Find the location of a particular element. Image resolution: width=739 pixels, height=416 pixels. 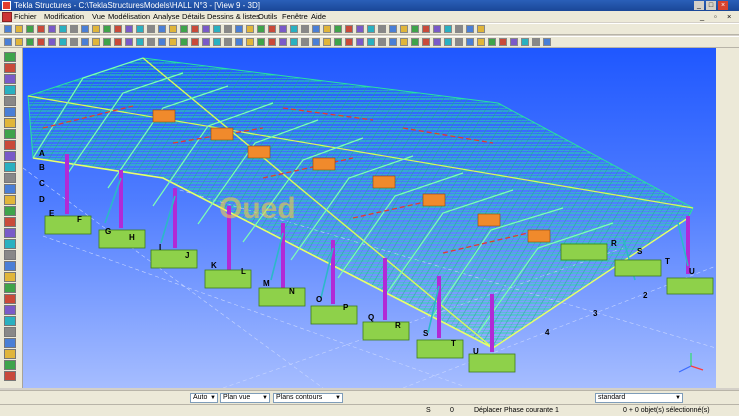

menu-aide: Aide is located at coordinates (318, 16).